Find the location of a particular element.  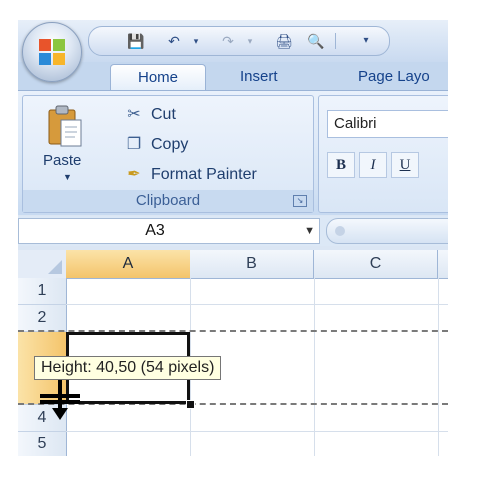

formula-bar: A3 ▼ is located at coordinates (233, 231).